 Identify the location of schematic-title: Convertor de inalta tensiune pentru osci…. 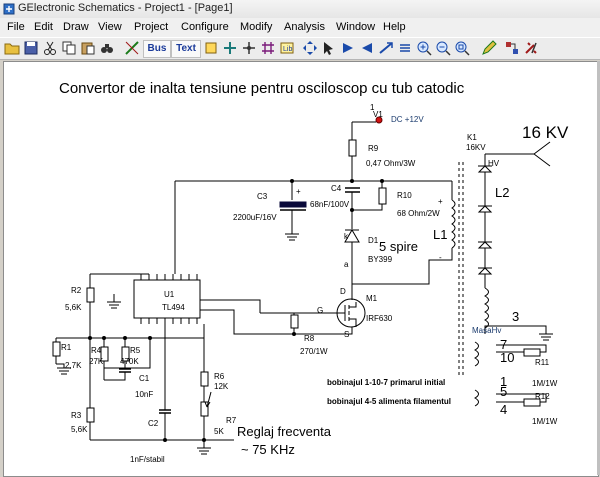
(262, 88).